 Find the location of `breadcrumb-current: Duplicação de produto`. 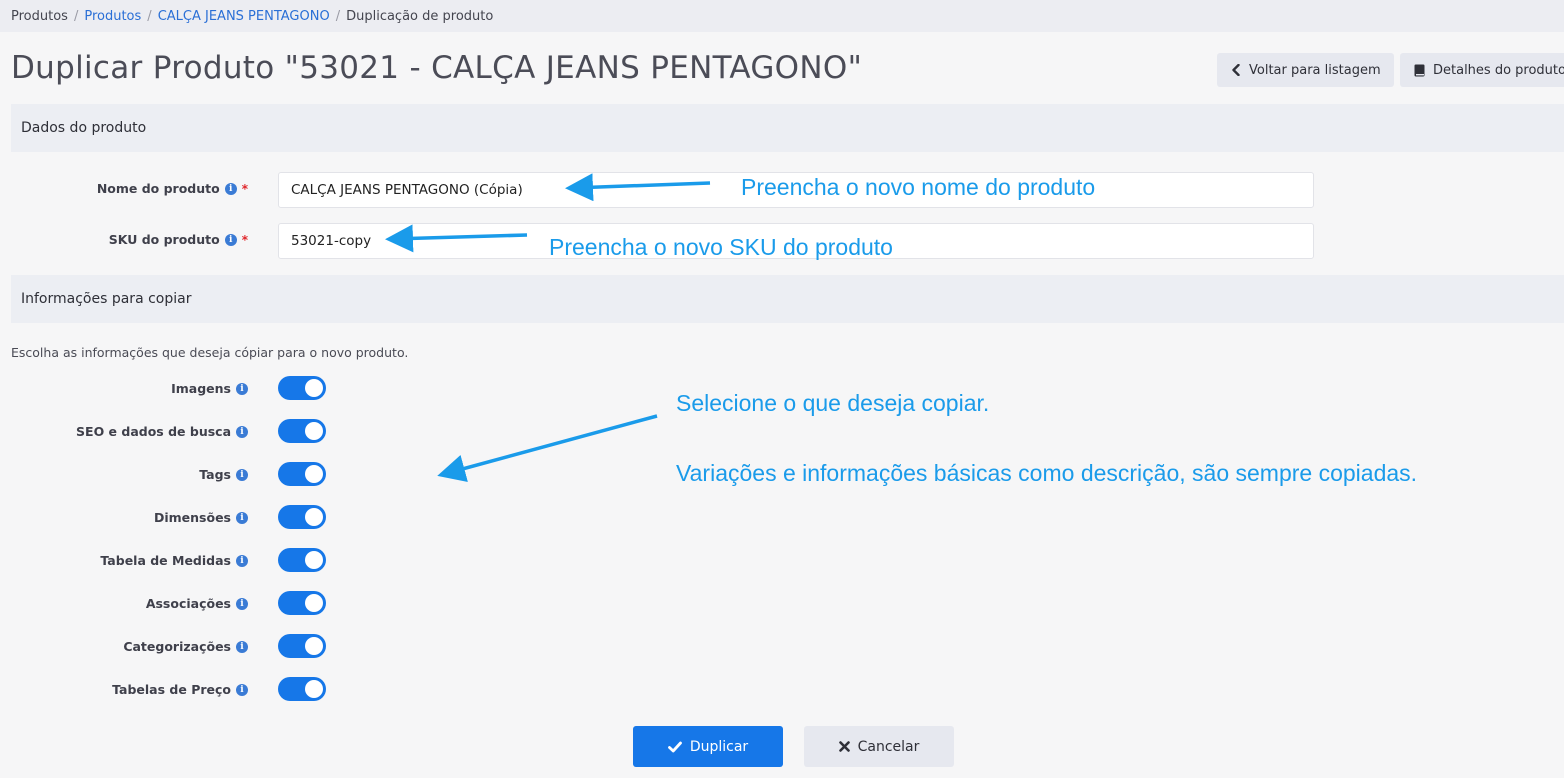

breadcrumb-current: Duplicação de produto is located at coordinates (420, 16).